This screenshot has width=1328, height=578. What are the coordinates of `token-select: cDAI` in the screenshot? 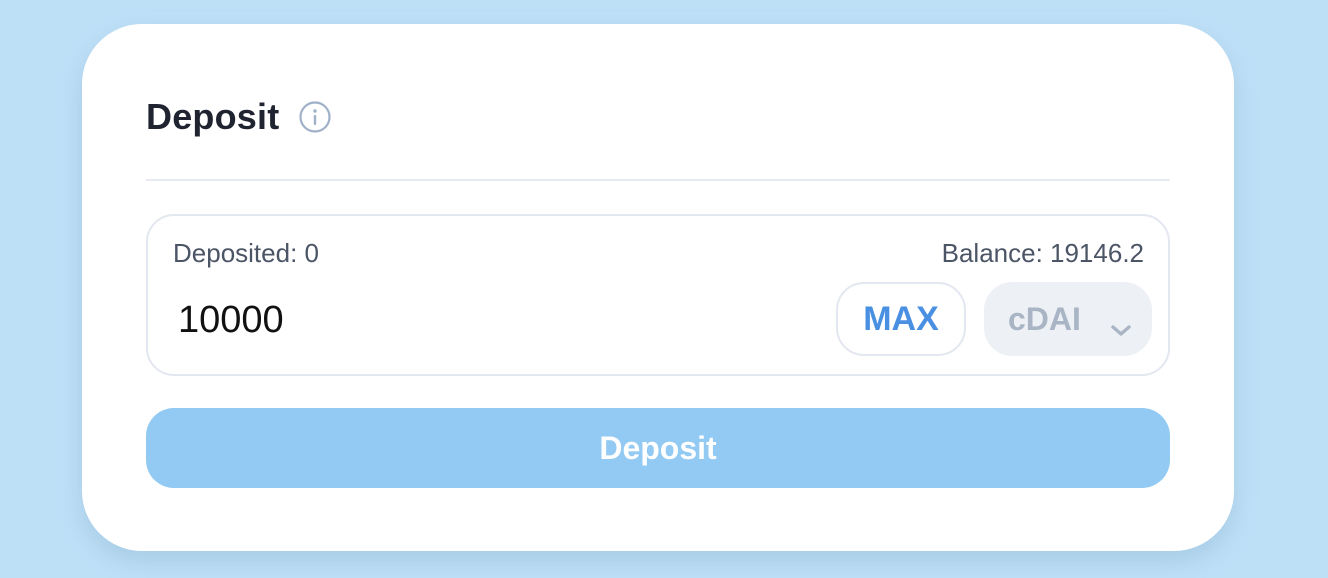 It's located at (1068, 319).